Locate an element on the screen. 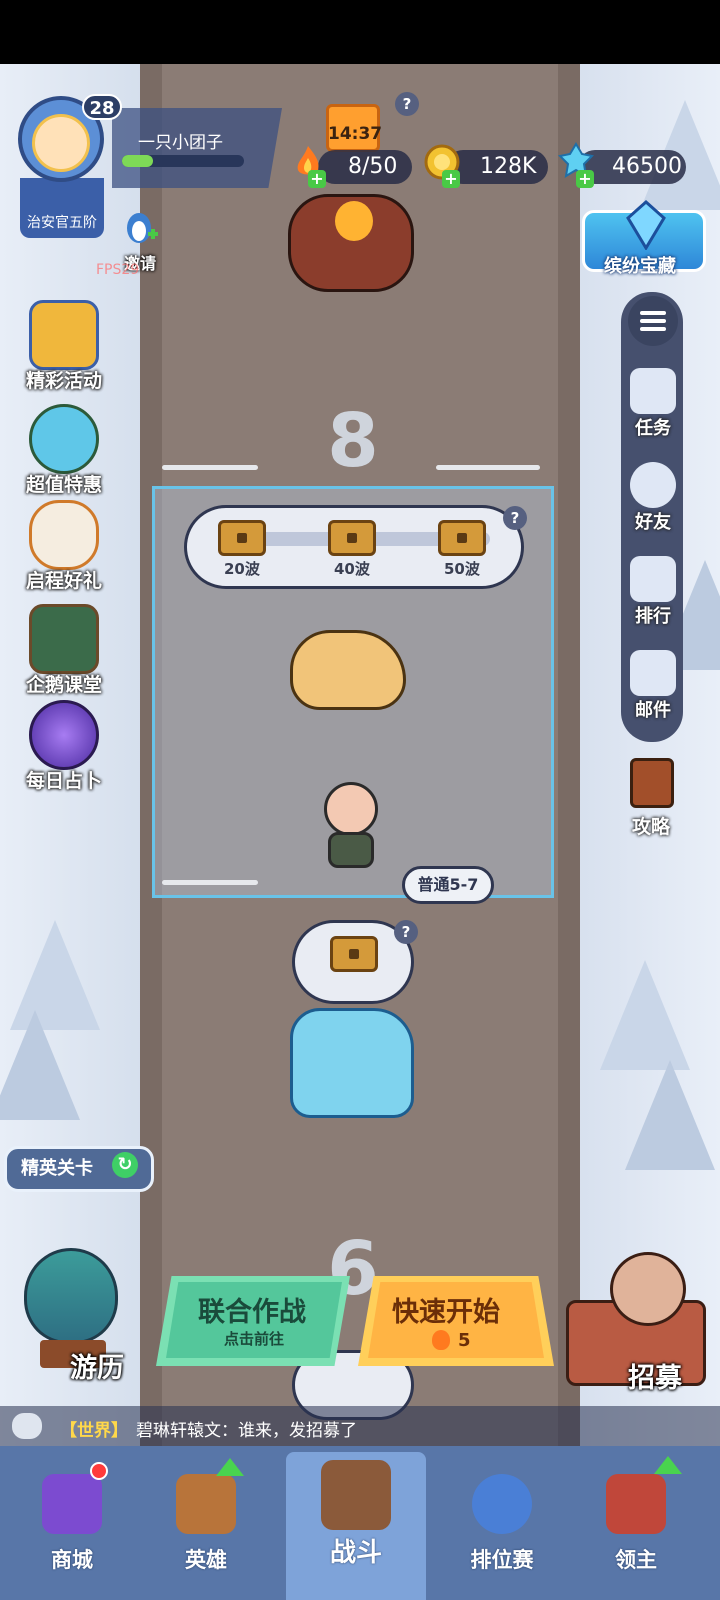  travel-label: 游历 is located at coordinates (97, 1365).